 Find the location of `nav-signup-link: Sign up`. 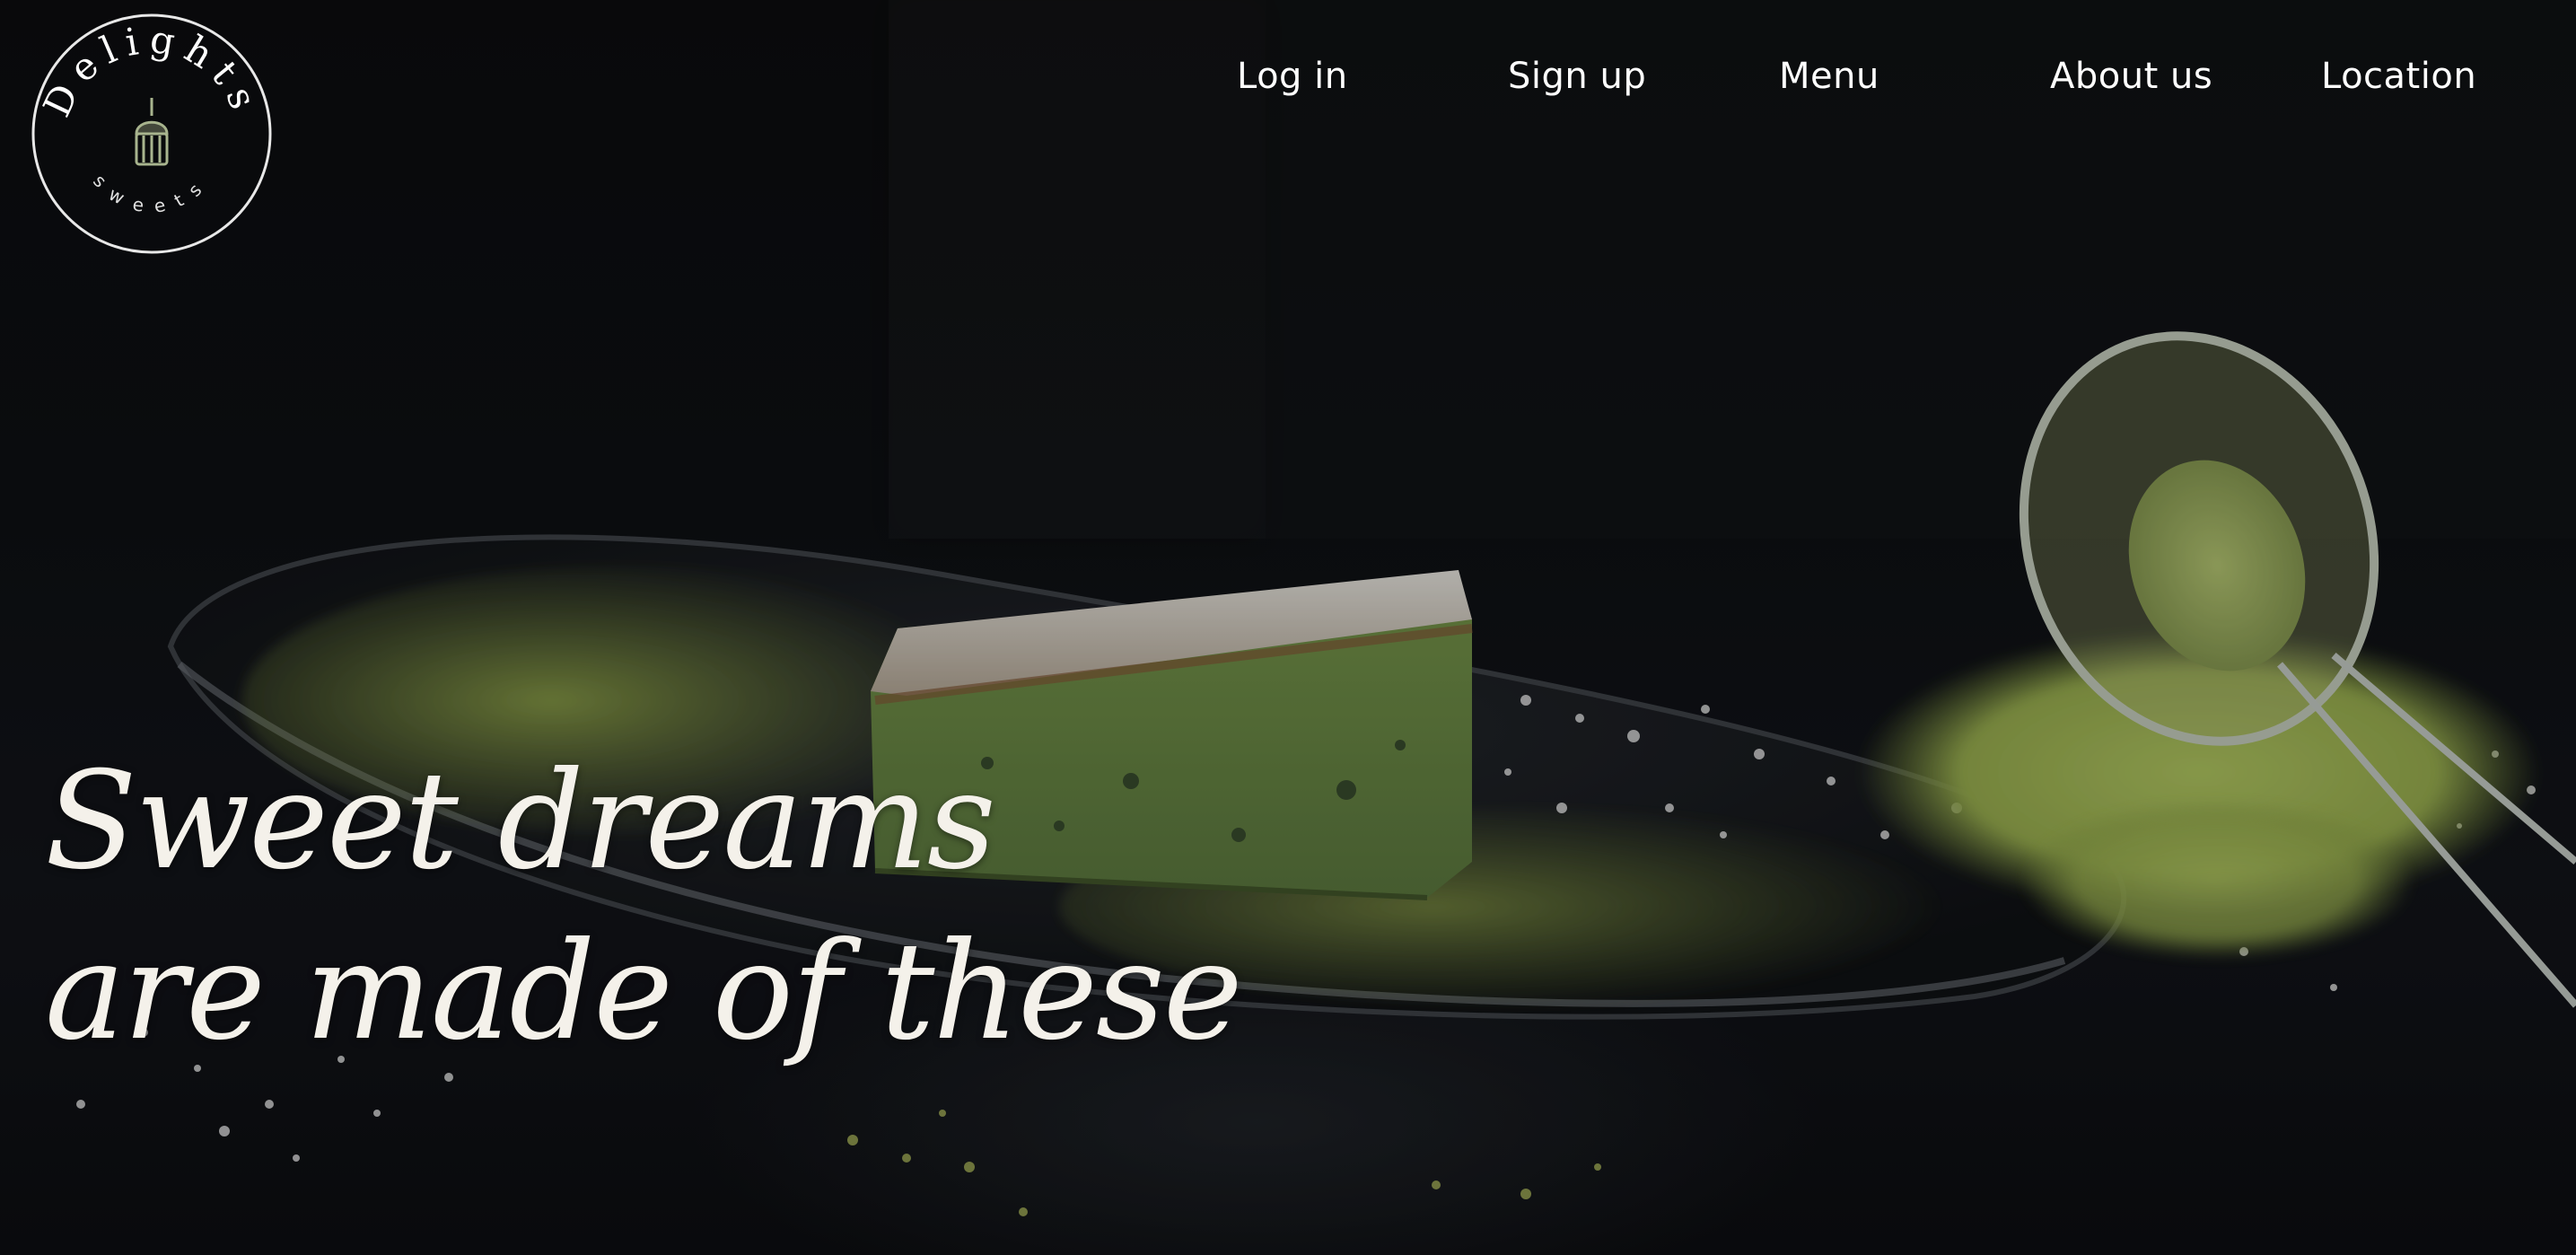

nav-signup-link: Sign up is located at coordinates (1577, 76).